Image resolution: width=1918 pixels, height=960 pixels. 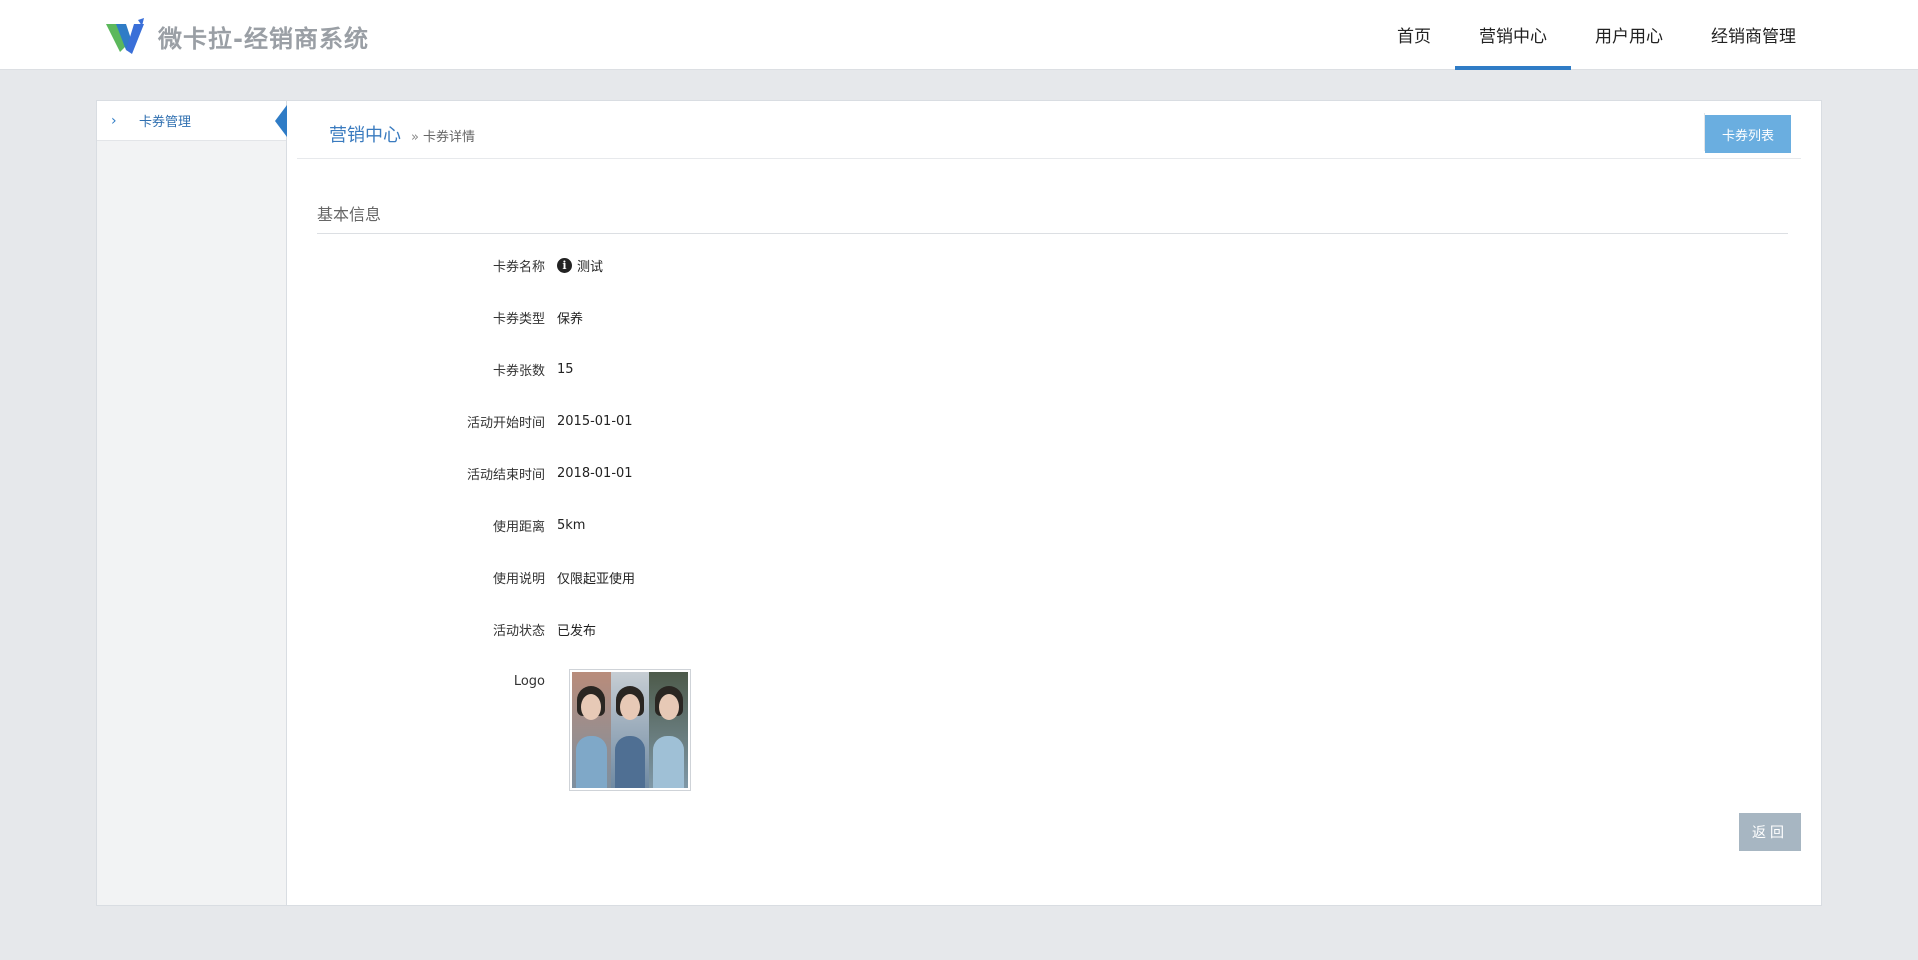 I want to click on field-row-coupon-type: 卡券类型 保养, so click(x=450, y=317).